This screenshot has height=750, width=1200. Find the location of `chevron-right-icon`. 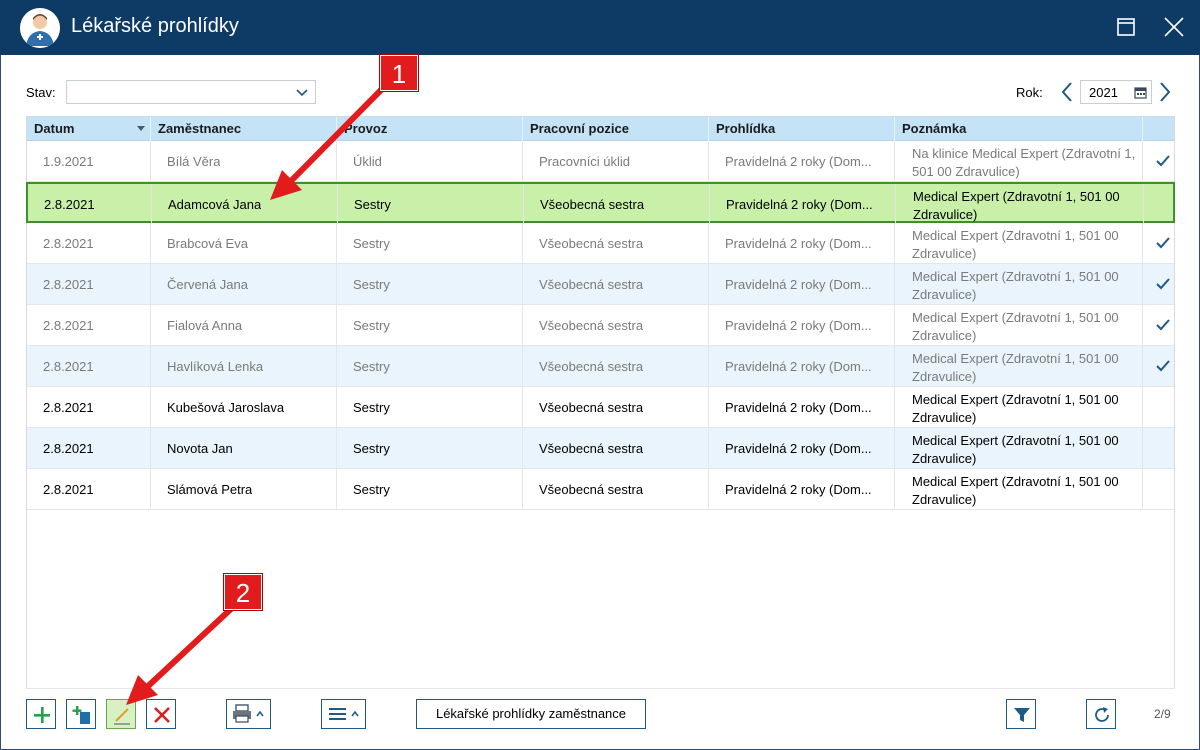

chevron-right-icon is located at coordinates (1165, 92).